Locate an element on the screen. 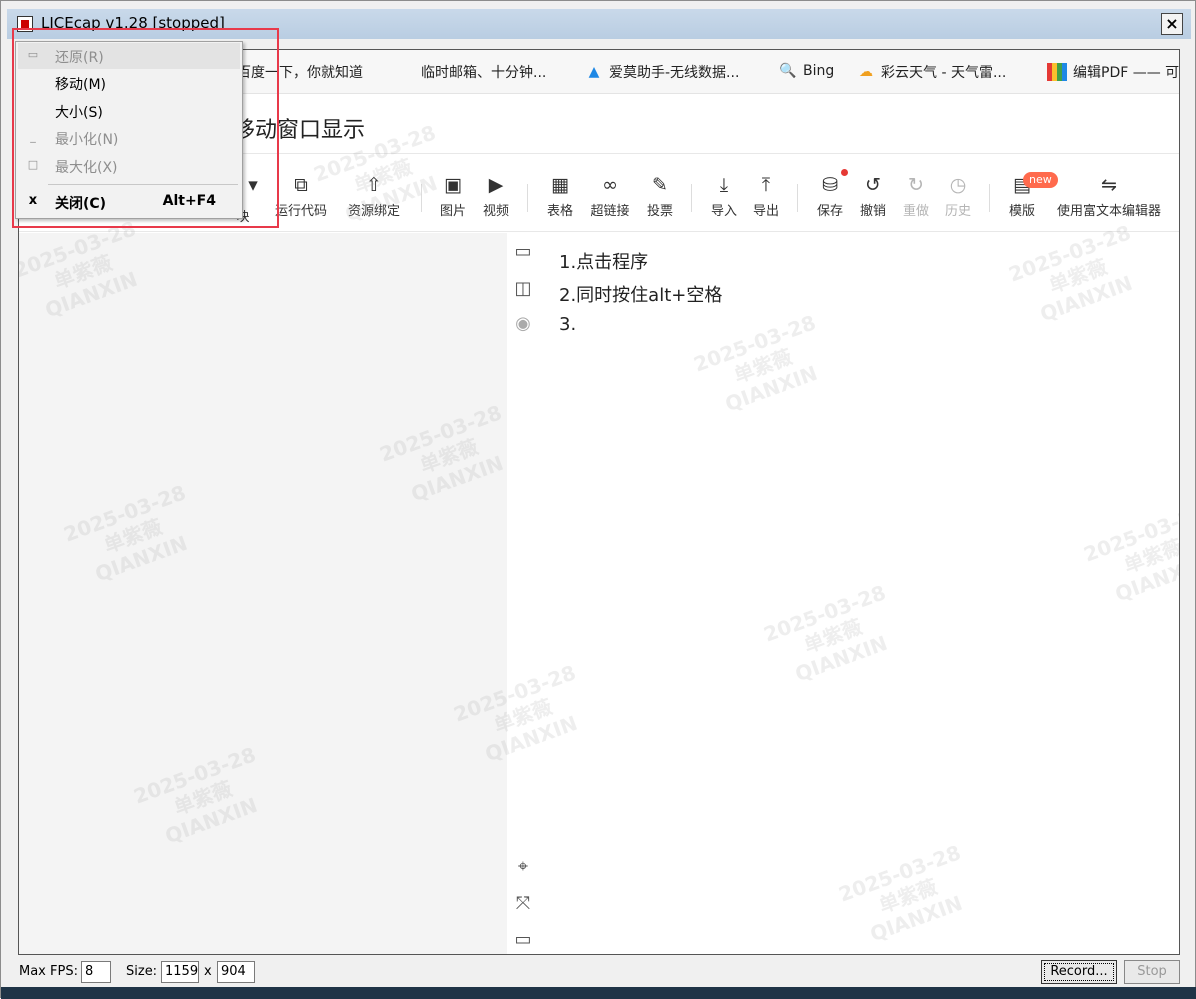 This screenshot has height=999, width=1196. layout-split-icon: ◫ is located at coordinates (523, 289).